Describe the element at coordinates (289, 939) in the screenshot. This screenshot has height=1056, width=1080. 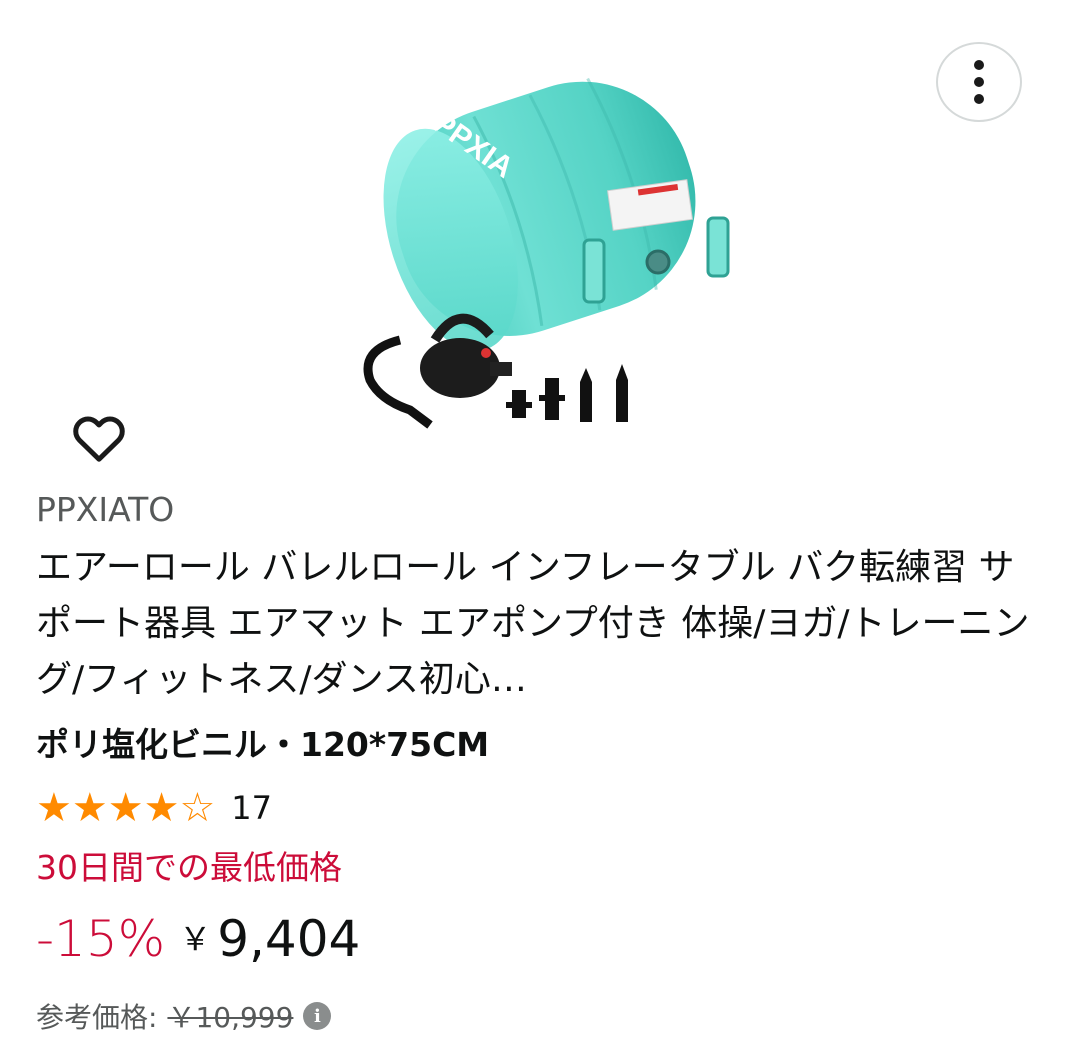
I see `price-value: 9,404` at that location.